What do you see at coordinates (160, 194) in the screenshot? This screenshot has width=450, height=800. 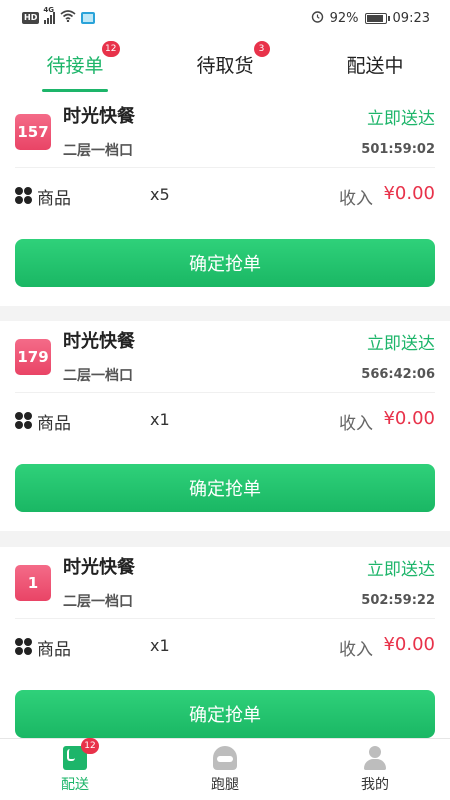 I see `goods-quantity: x5` at bounding box center [160, 194].